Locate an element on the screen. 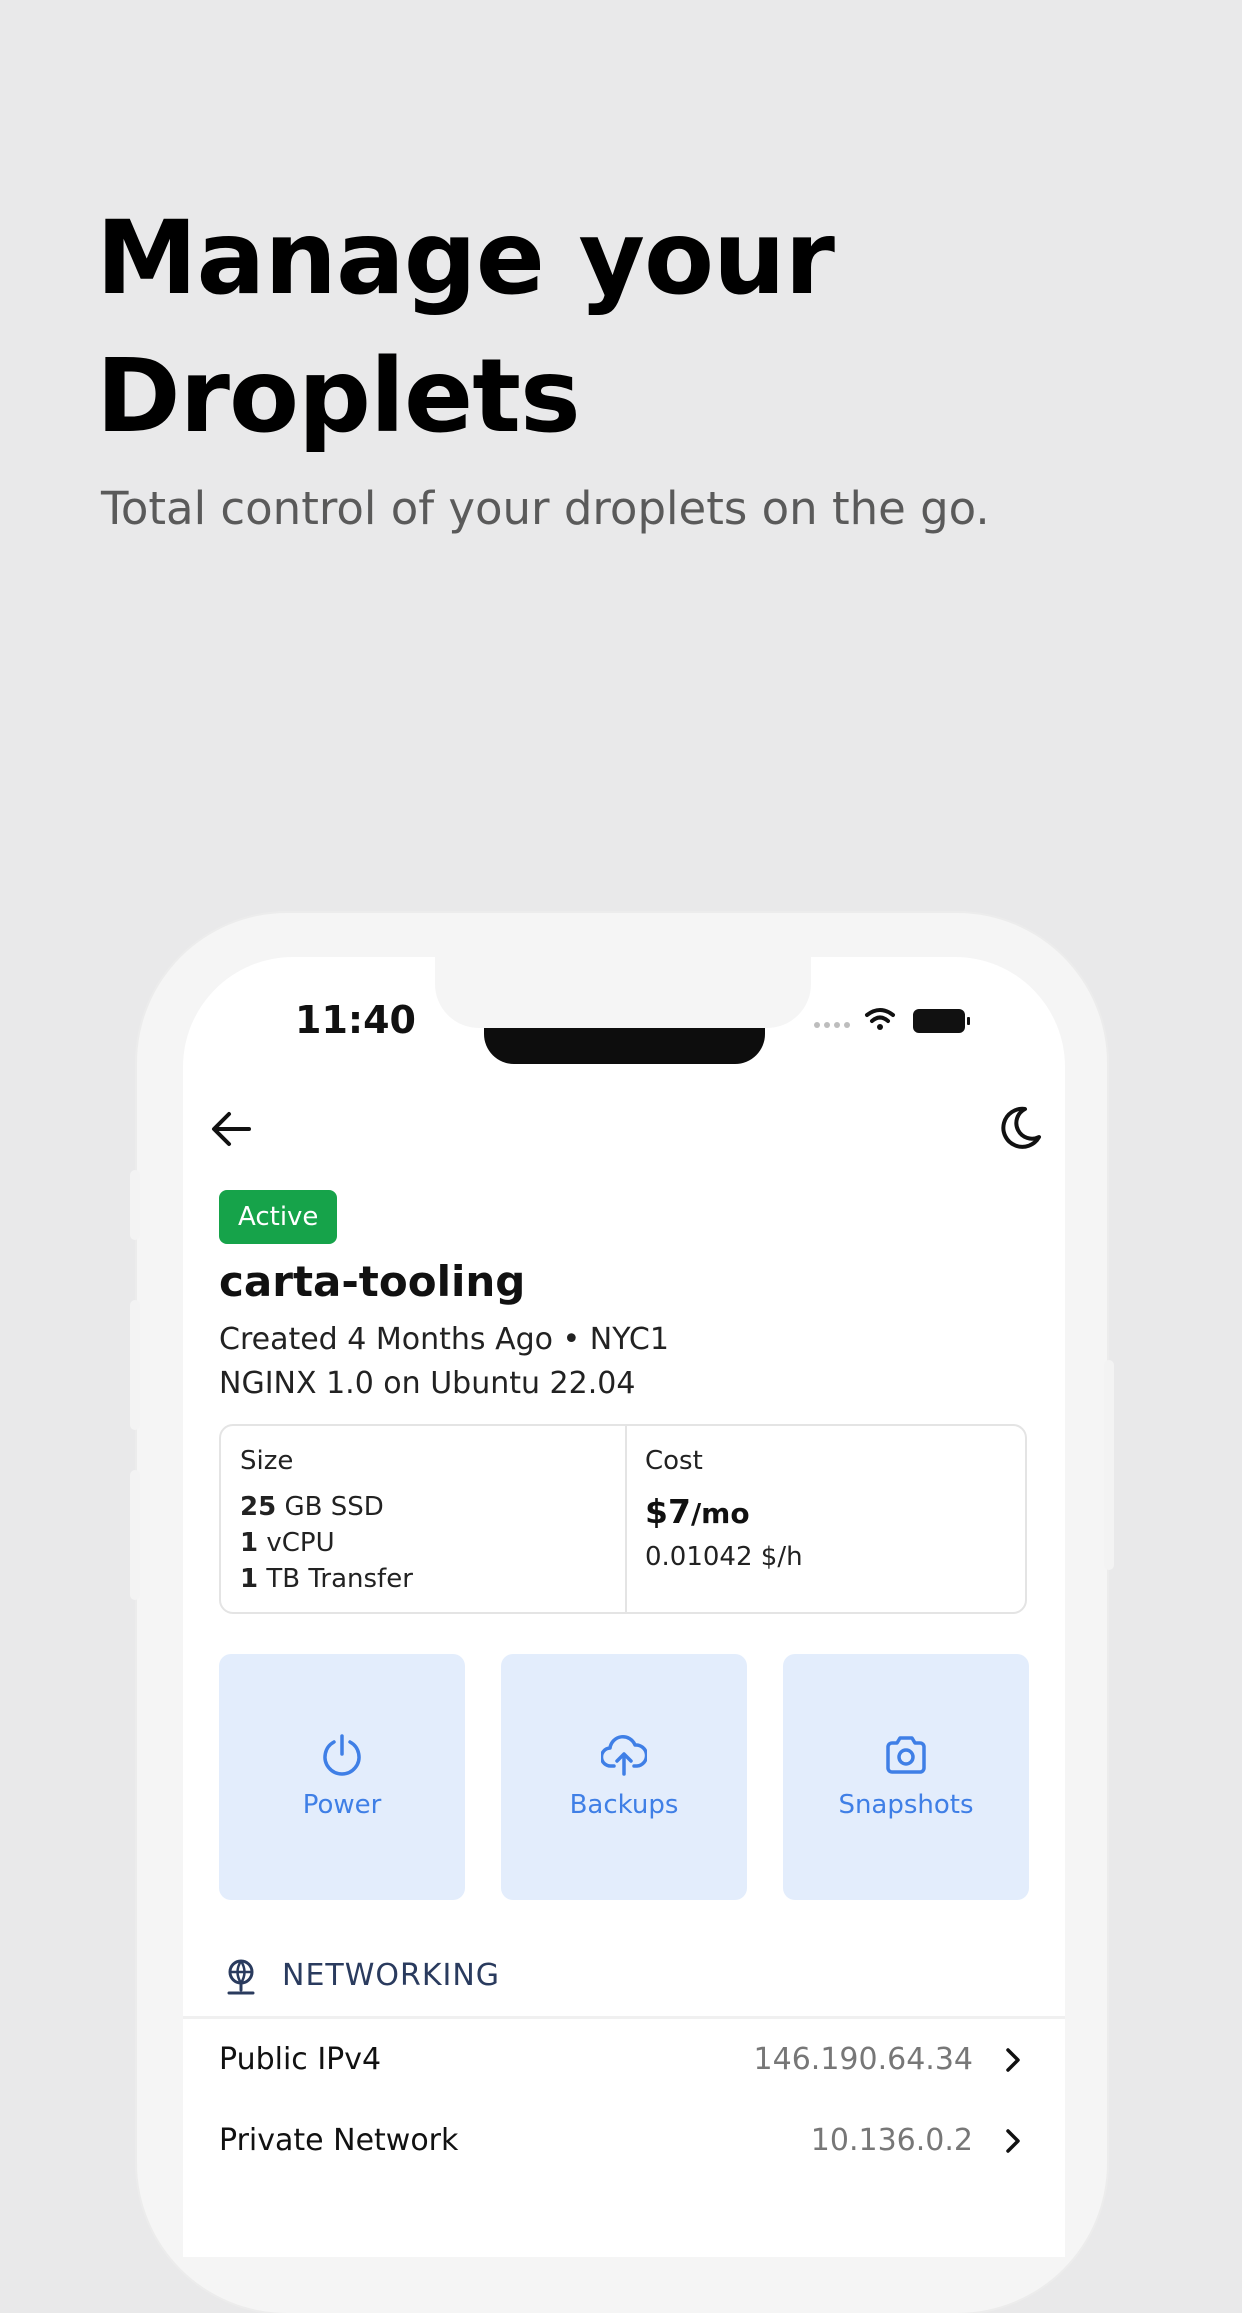  power-icon is located at coordinates (342, 1755).